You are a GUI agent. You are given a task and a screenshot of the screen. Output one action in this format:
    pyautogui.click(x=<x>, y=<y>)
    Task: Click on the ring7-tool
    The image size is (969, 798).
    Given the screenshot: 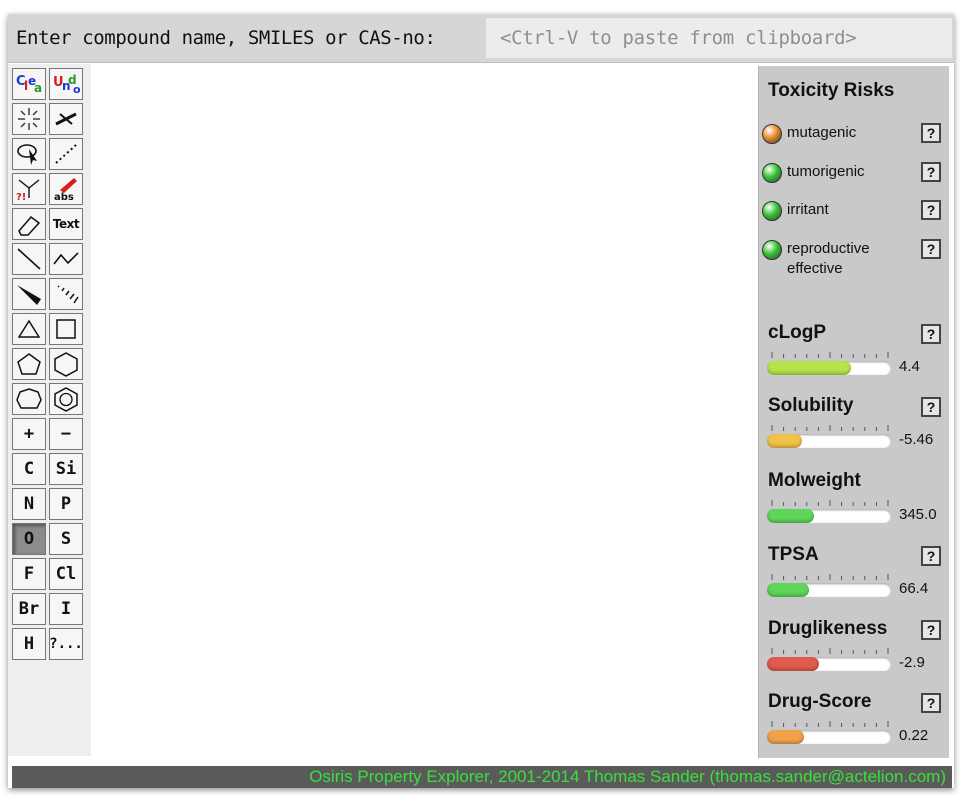 What is the action you would take?
    pyautogui.click(x=29, y=399)
    